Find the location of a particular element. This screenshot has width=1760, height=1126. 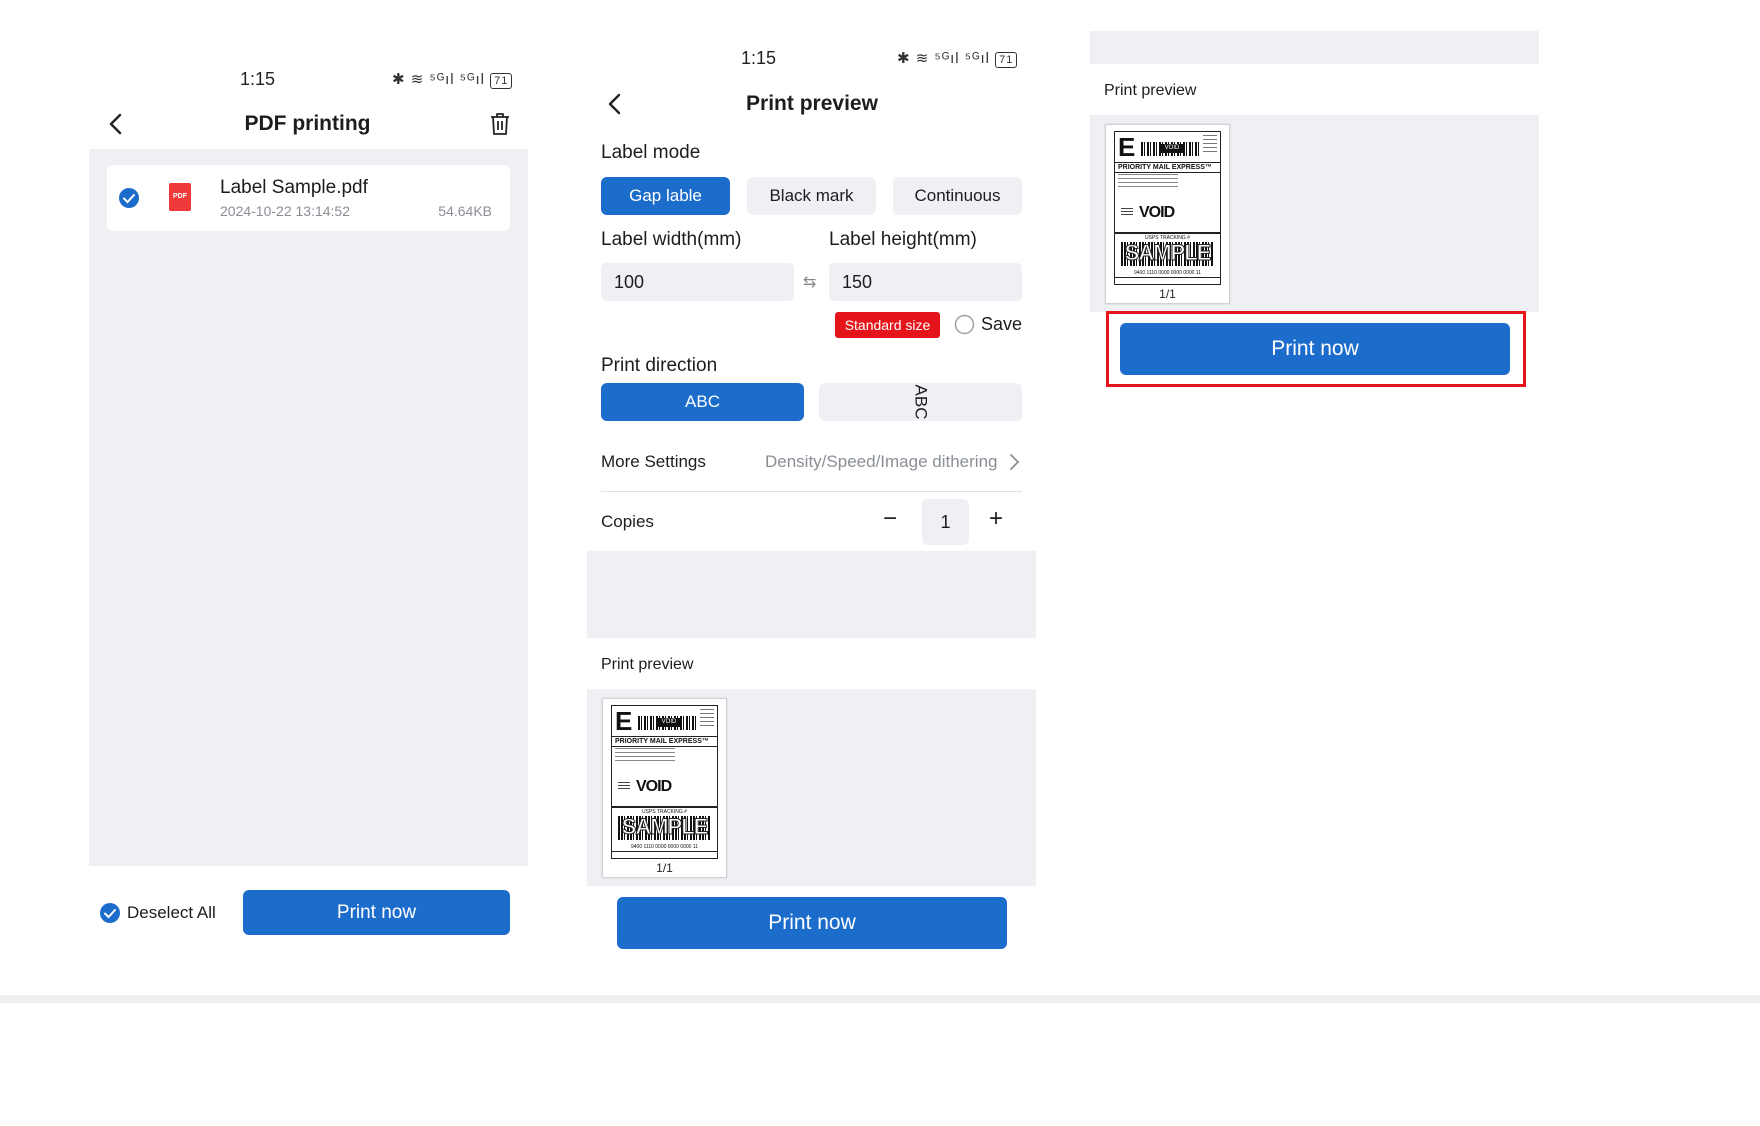

top-panel is located at coordinates (1314, 47).